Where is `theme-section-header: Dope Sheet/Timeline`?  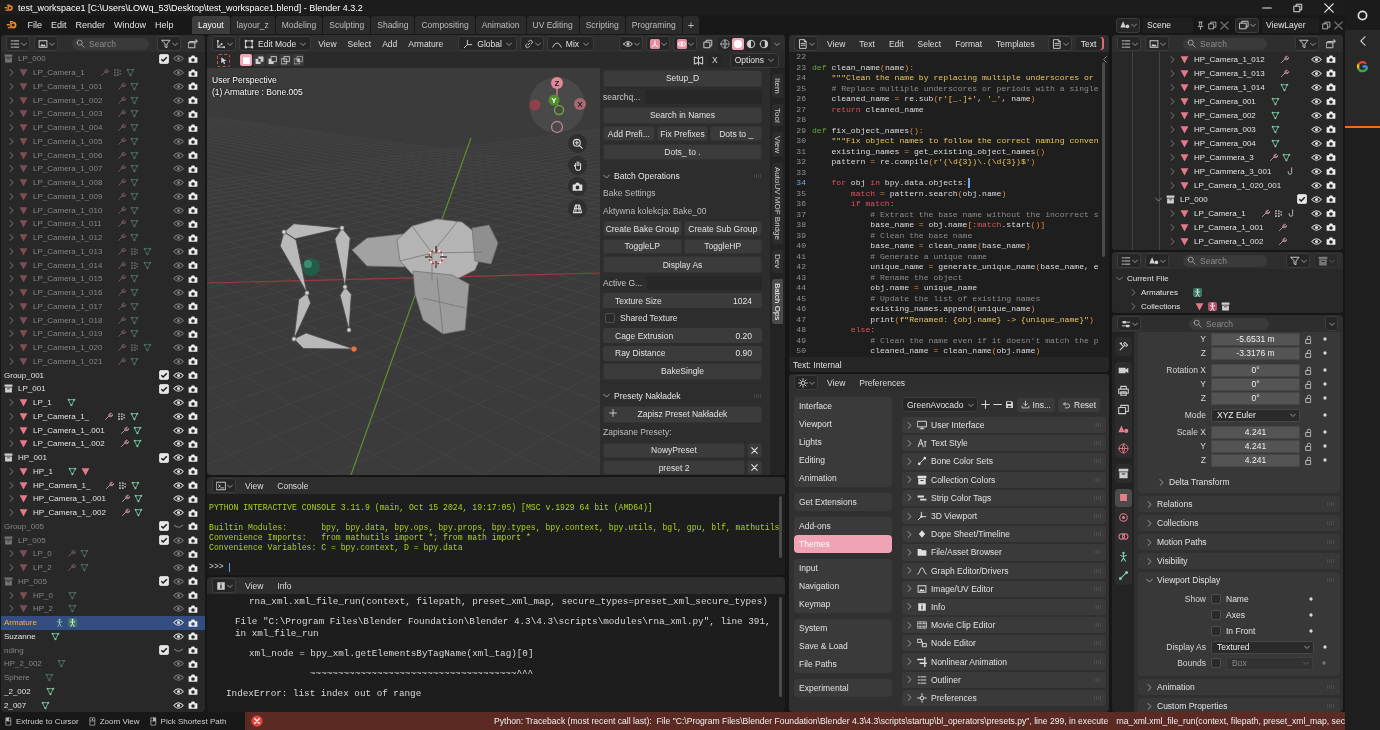 theme-section-header: Dope Sheet/Timeline is located at coordinates (1004, 534).